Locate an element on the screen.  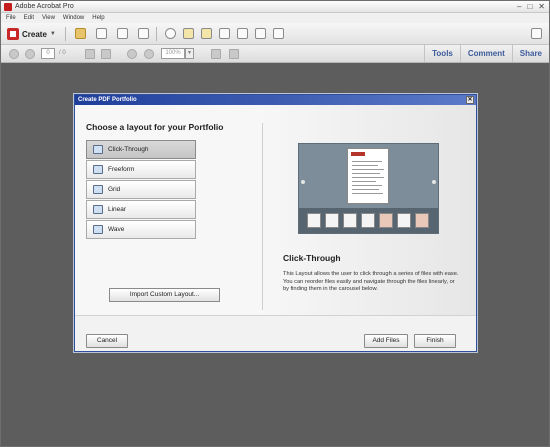
maximize-button: □ is located at coordinates (529, 7).